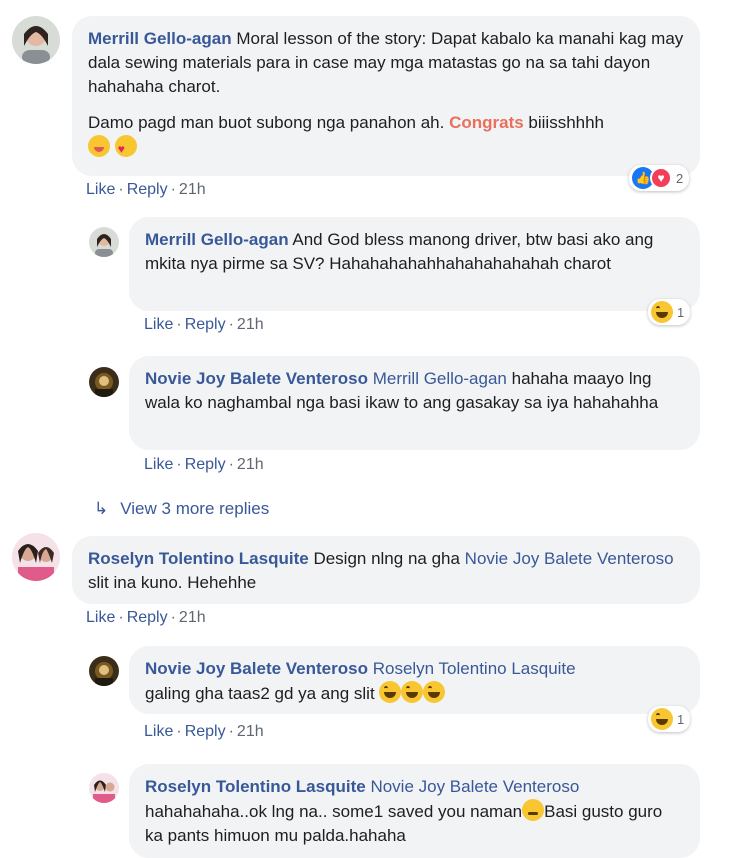  I want to click on reply-arrow-icon: ↳, so click(101, 508).